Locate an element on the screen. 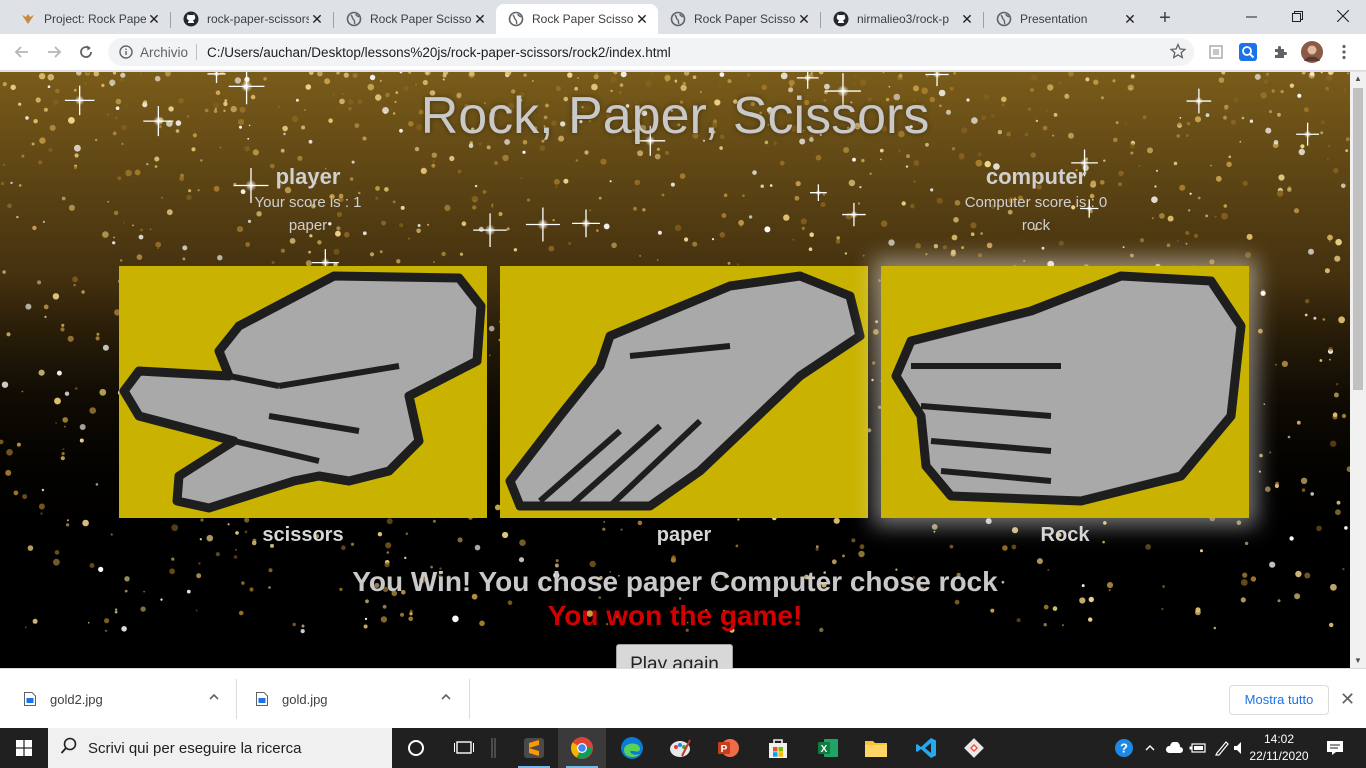 The height and width of the screenshot is (768, 1366). excel-app: X is located at coordinates (828, 748).